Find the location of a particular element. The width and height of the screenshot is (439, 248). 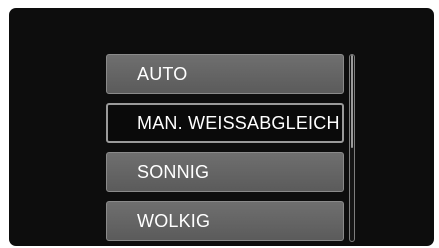

menu-item-label: MAN. WEISSABGLEICH is located at coordinates (238, 122).